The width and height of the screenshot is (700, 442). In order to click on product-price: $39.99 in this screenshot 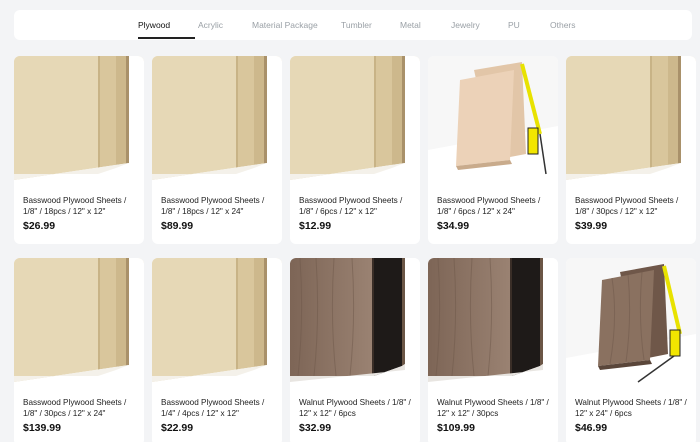, I will do `click(591, 226)`.